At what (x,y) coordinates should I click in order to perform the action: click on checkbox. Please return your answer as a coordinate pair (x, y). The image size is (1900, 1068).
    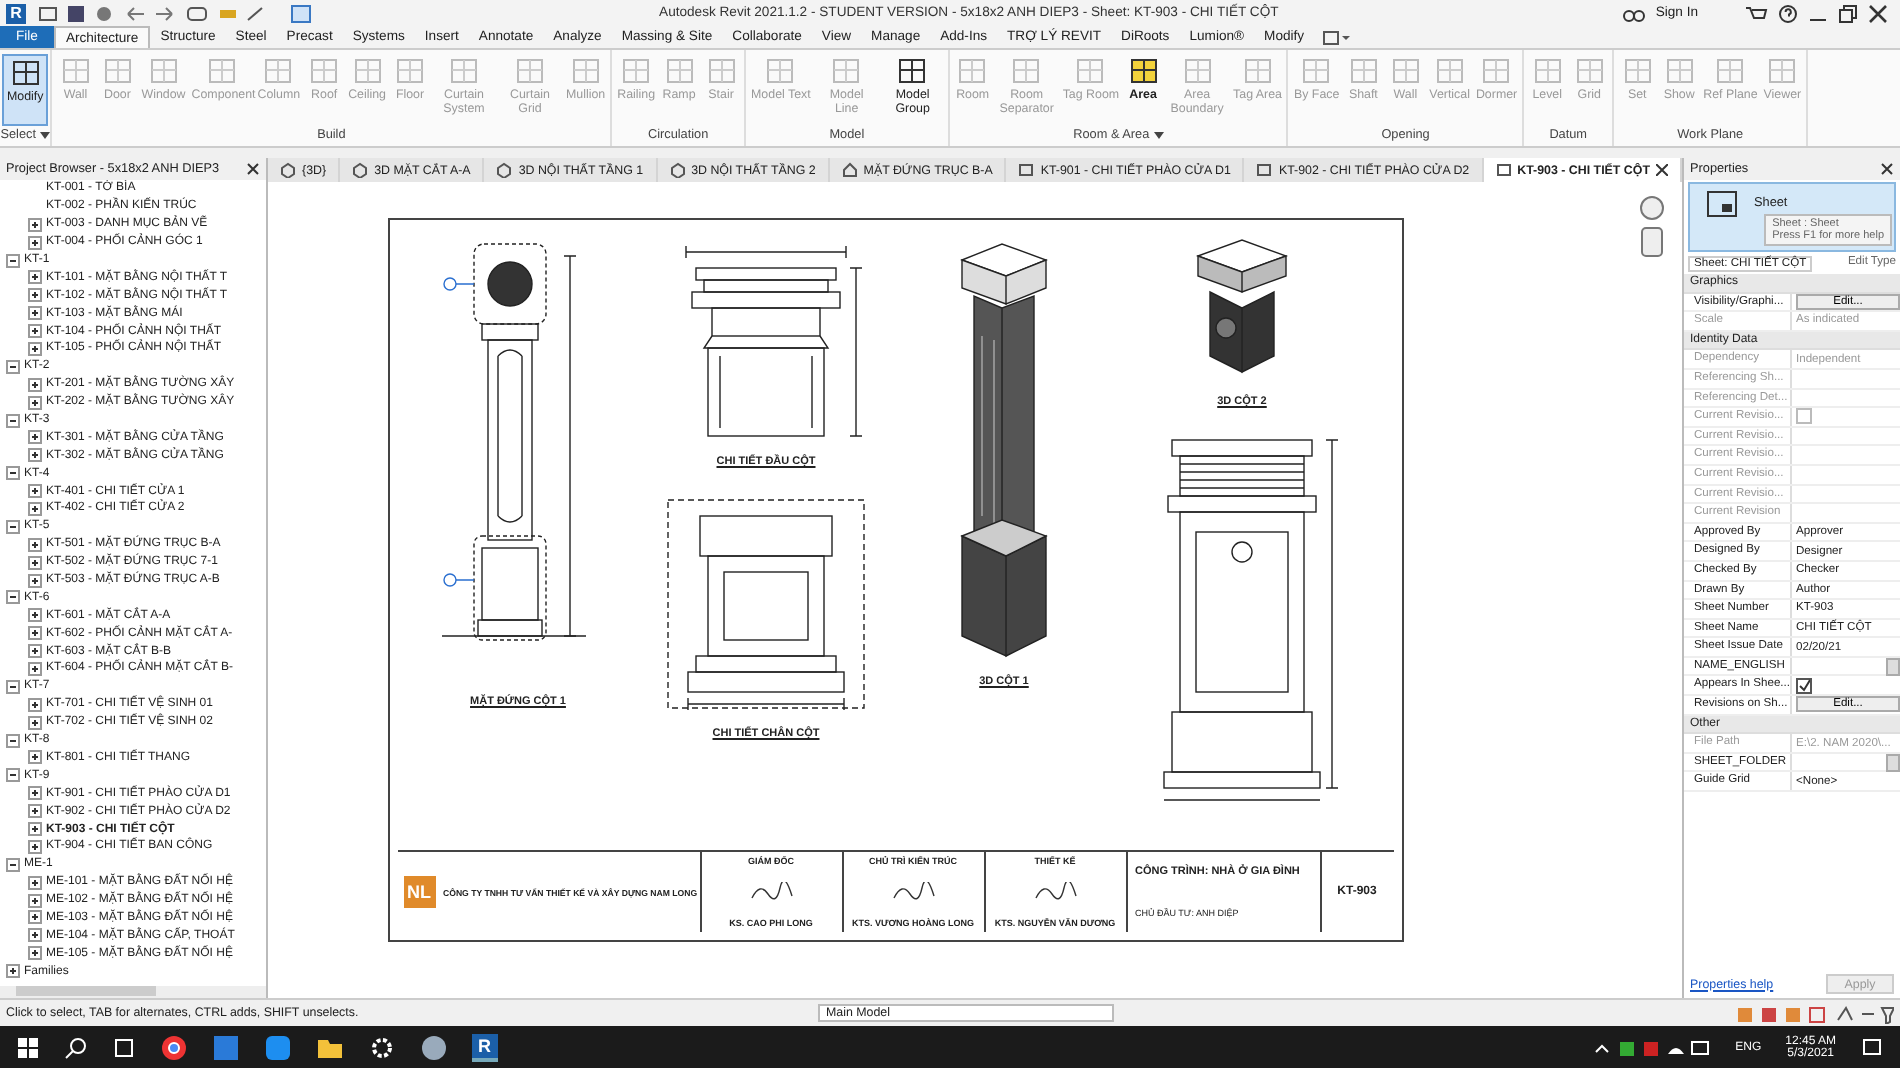
    Looking at the image, I should click on (1804, 685).